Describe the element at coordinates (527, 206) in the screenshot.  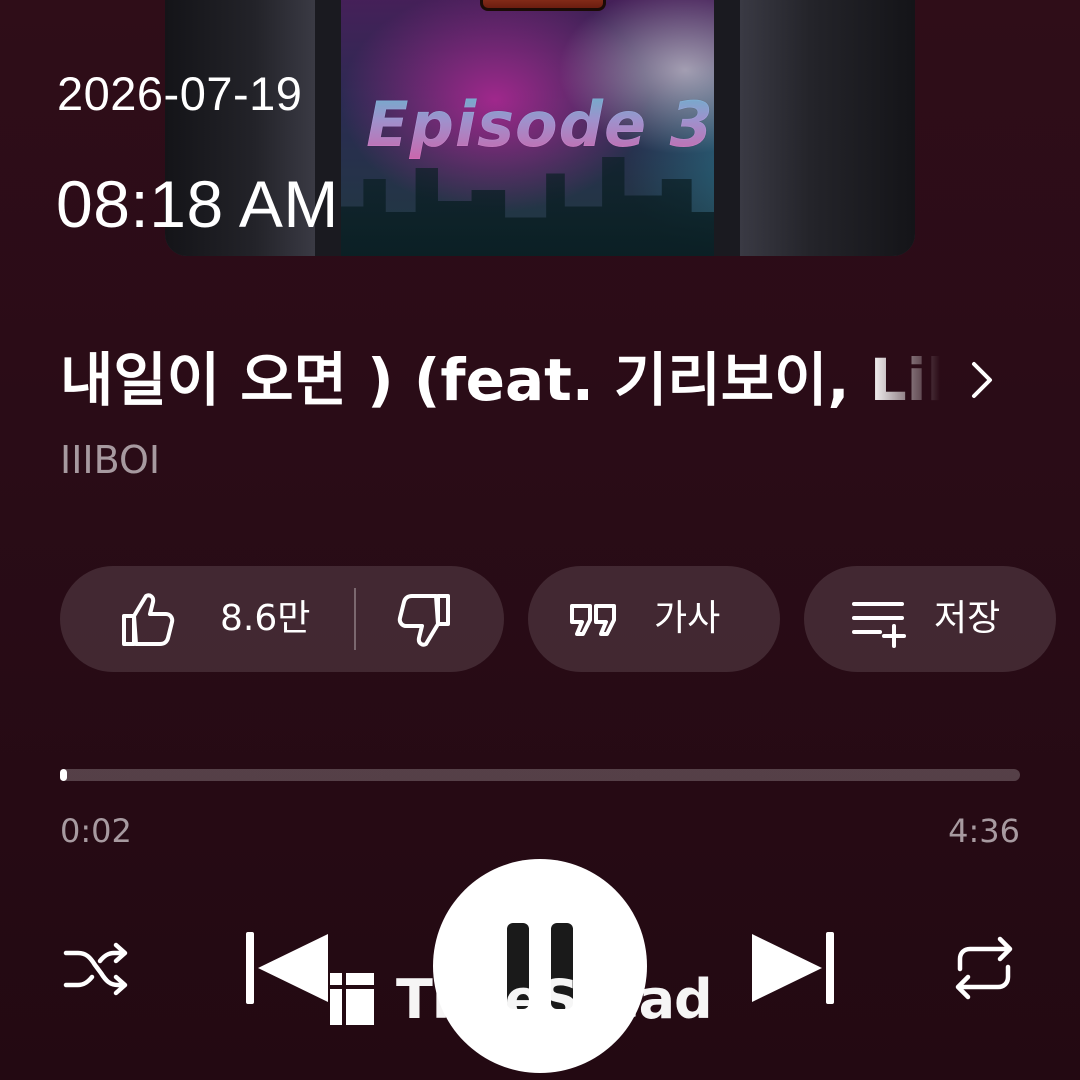
I see `album-art-skyline` at that location.